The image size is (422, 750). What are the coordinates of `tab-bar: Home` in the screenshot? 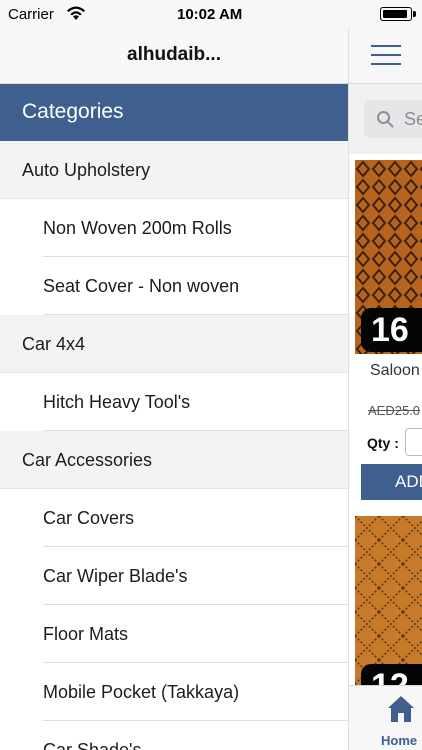 It's located at (385, 717).